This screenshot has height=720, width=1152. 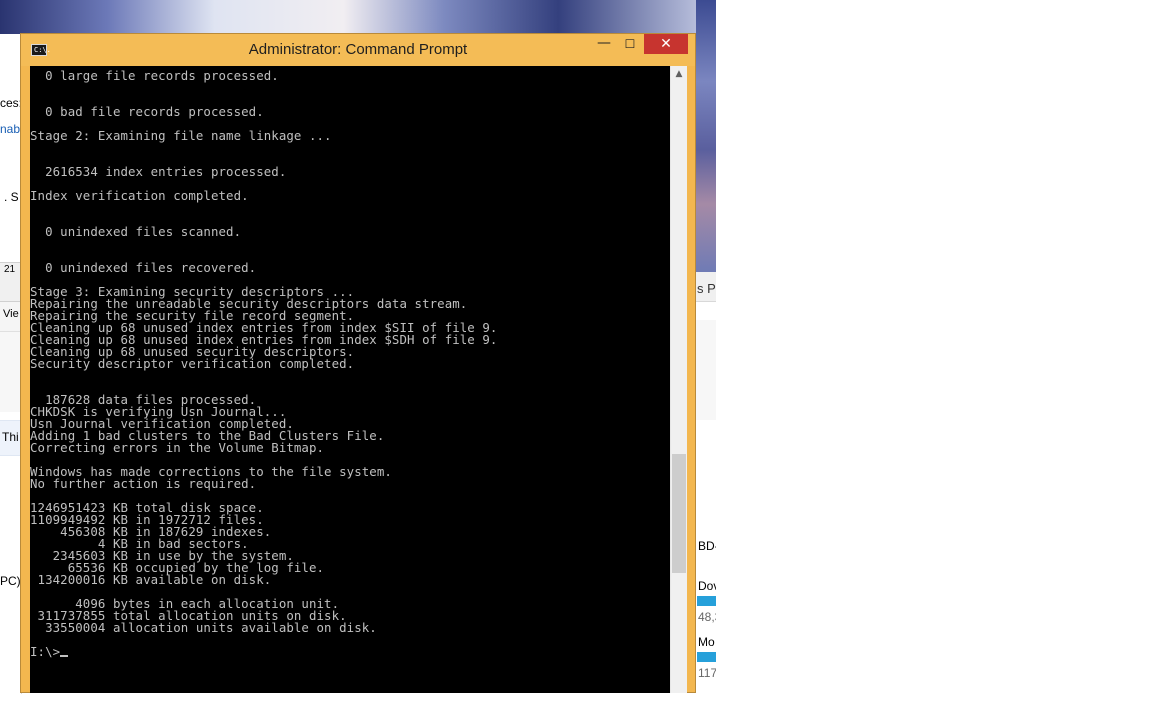 I want to click on maximize-button: ☐, so click(x=630, y=44).